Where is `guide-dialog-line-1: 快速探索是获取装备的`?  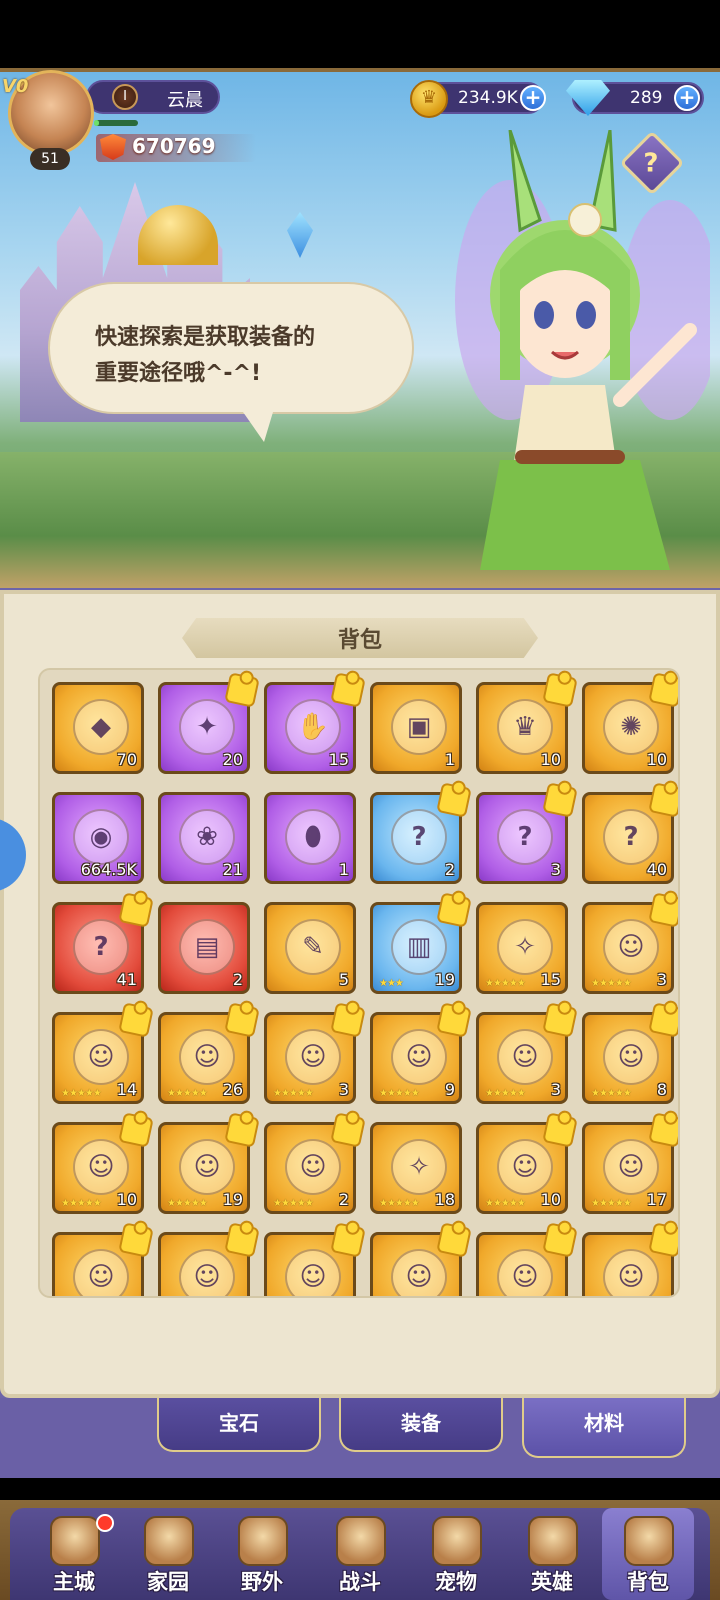
guide-dialog-line-1: 快速探索是获取装备的 is located at coordinates (205, 337).